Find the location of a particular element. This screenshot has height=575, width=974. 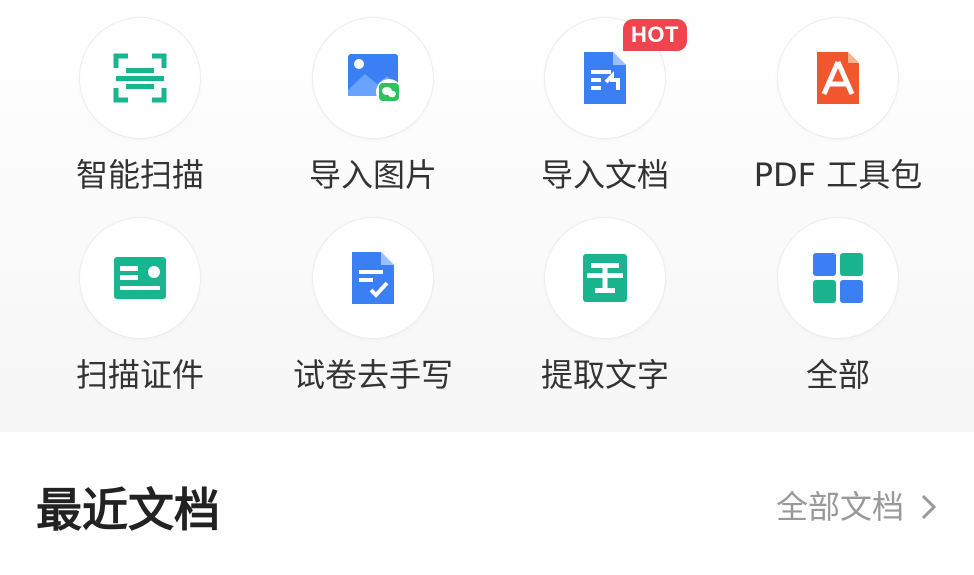

scan-icon is located at coordinates (140, 78).